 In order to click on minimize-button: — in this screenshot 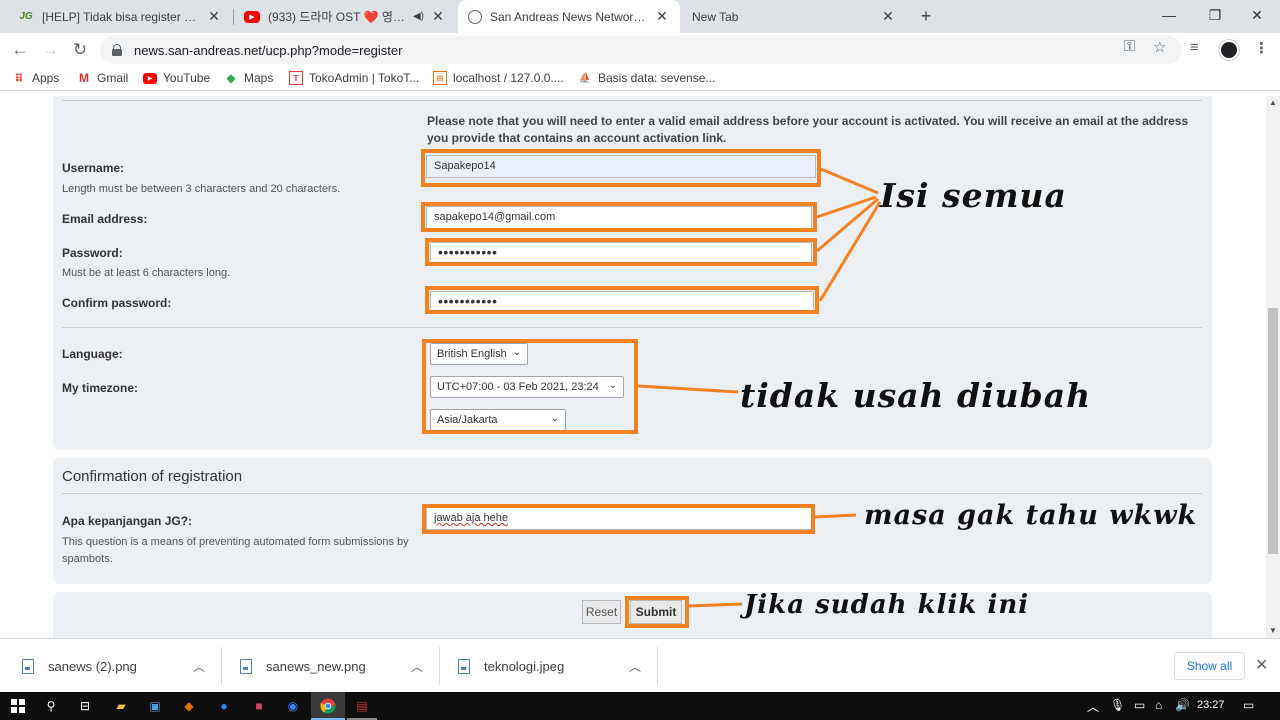, I will do `click(1169, 16)`.